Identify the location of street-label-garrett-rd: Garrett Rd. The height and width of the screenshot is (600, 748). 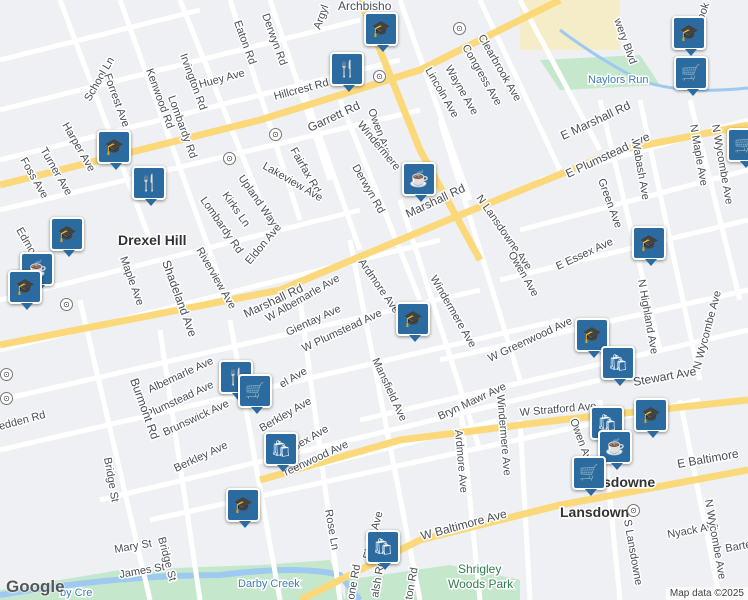
(333, 116).